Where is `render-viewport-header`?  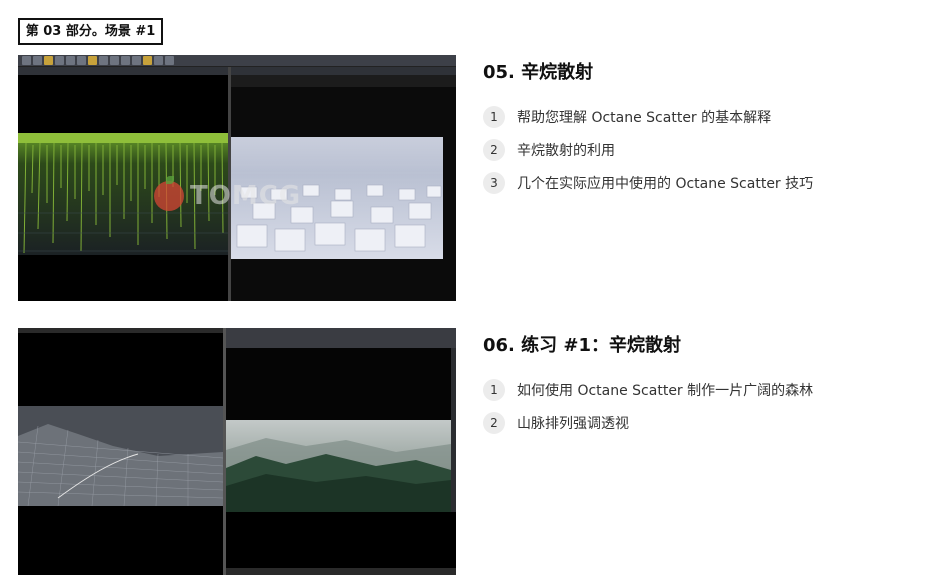 render-viewport-header is located at coordinates (343, 81).